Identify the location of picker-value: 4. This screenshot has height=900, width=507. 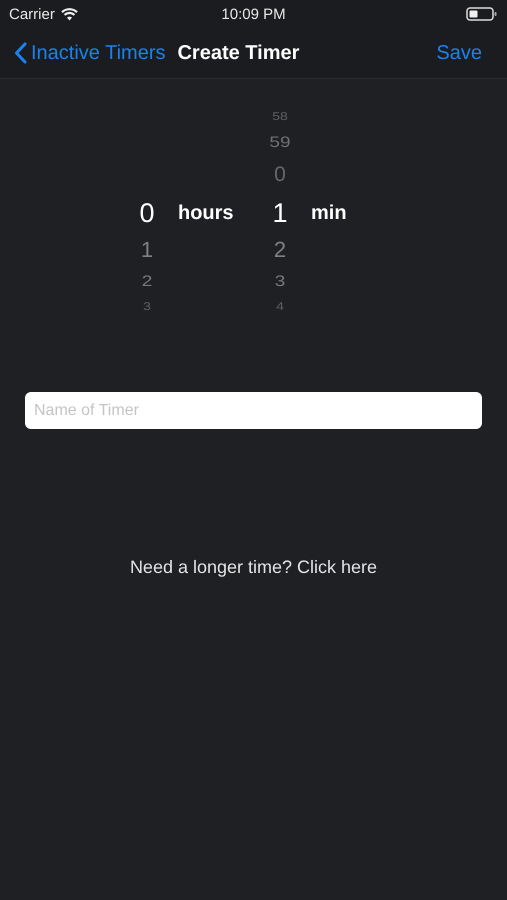
(280, 306).